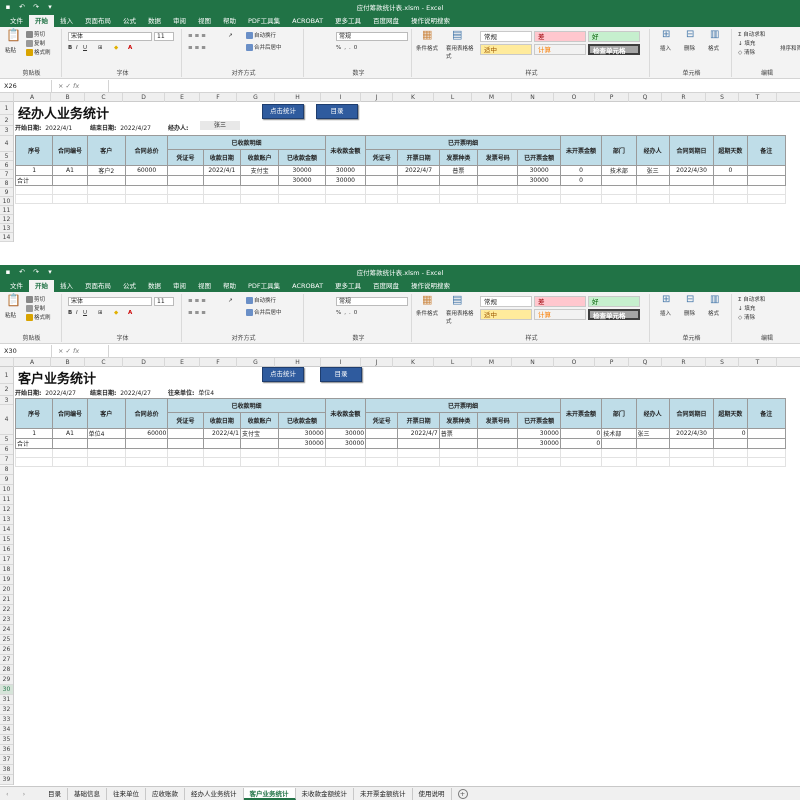 Image resolution: width=800 pixels, height=800 pixels. Describe the element at coordinates (430, 286) in the screenshot. I see `ribbon-tab-13: 操作说明搜索` at that location.